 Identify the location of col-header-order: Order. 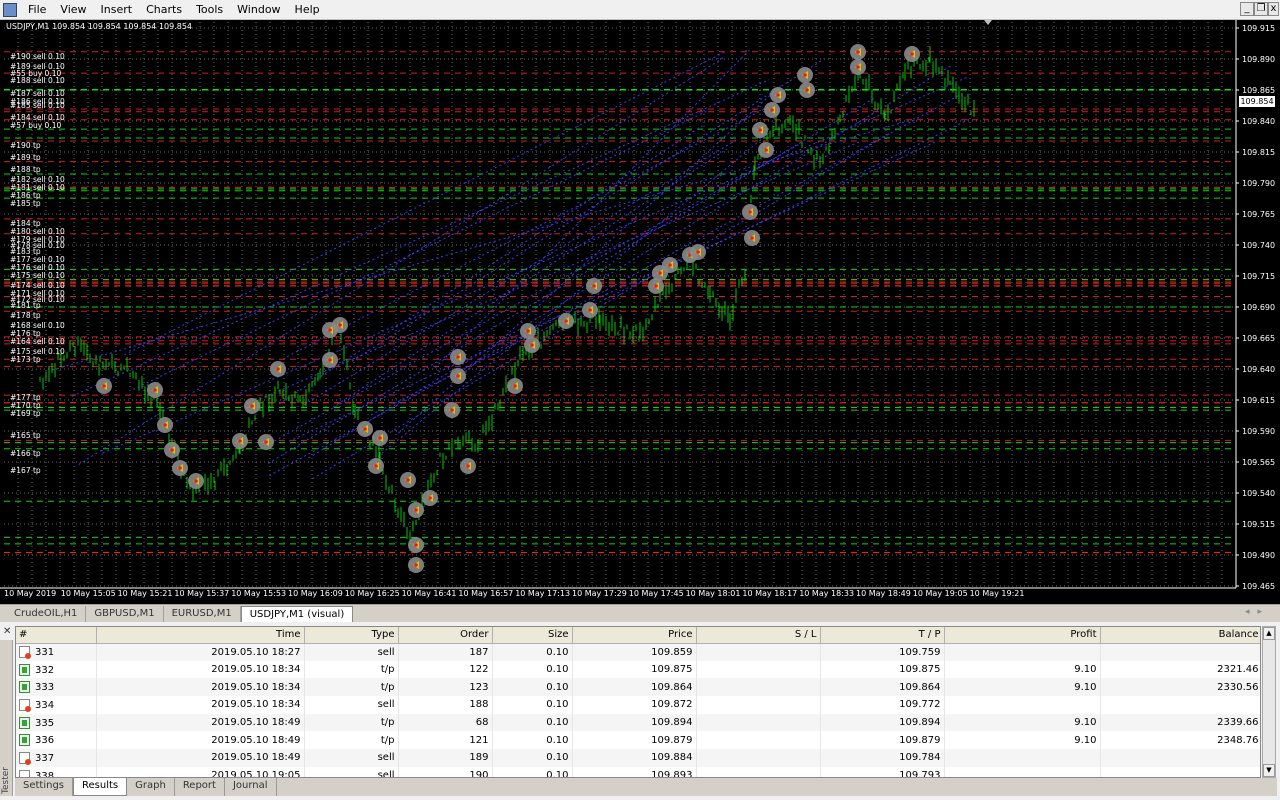
(445, 635).